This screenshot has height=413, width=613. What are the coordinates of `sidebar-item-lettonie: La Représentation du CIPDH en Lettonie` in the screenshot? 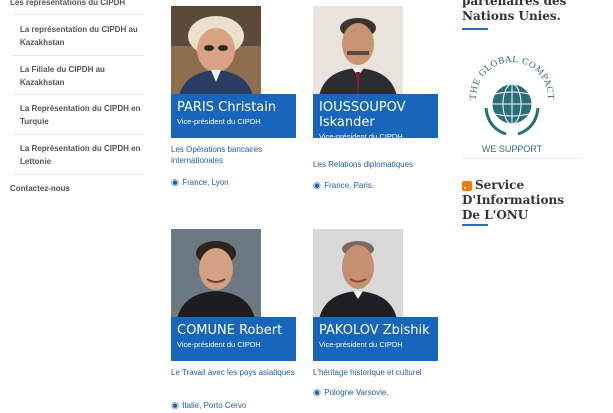 It's located at (81, 155).